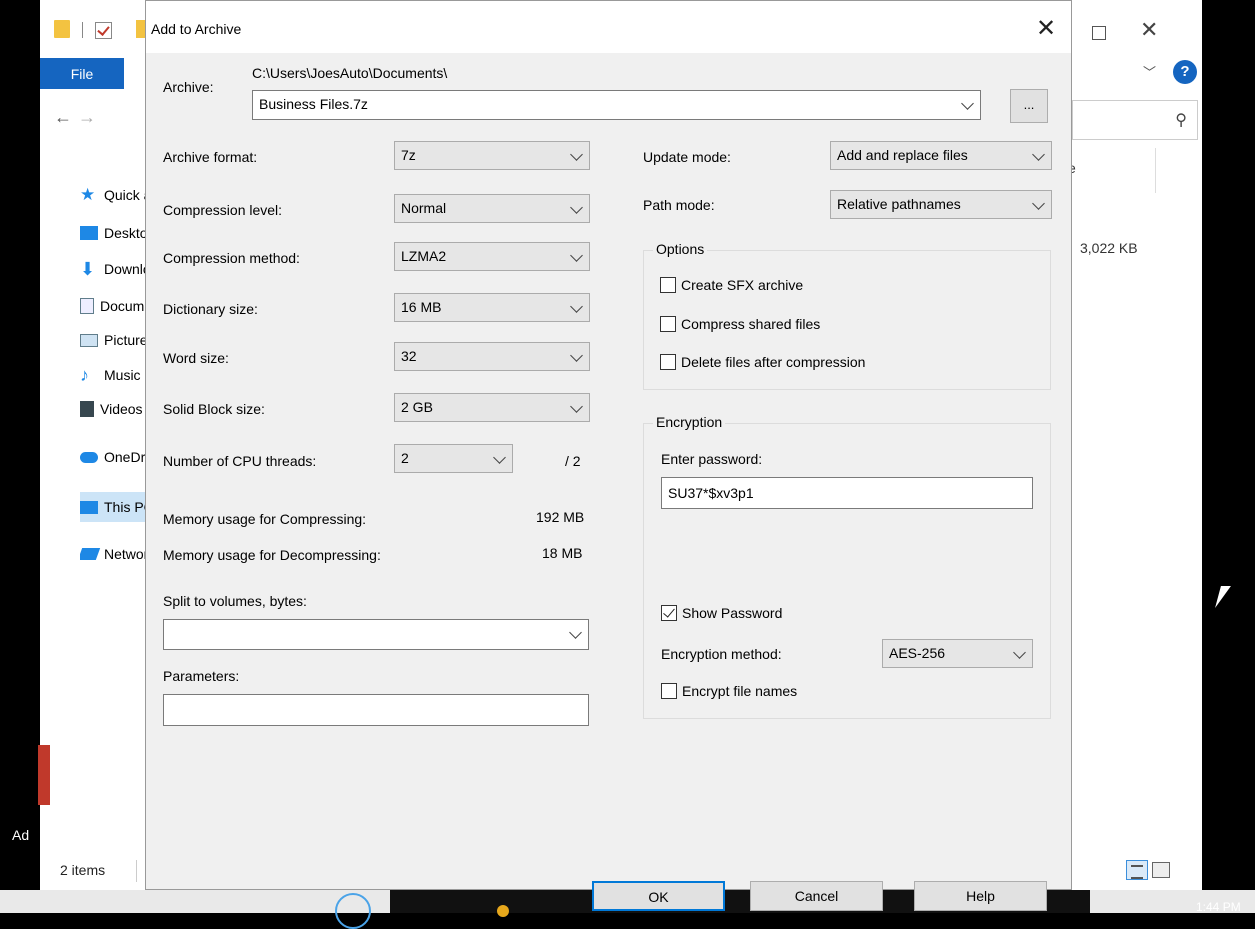 Image resolution: width=1255 pixels, height=929 pixels. I want to click on archive-label: Archive:, so click(188, 87).